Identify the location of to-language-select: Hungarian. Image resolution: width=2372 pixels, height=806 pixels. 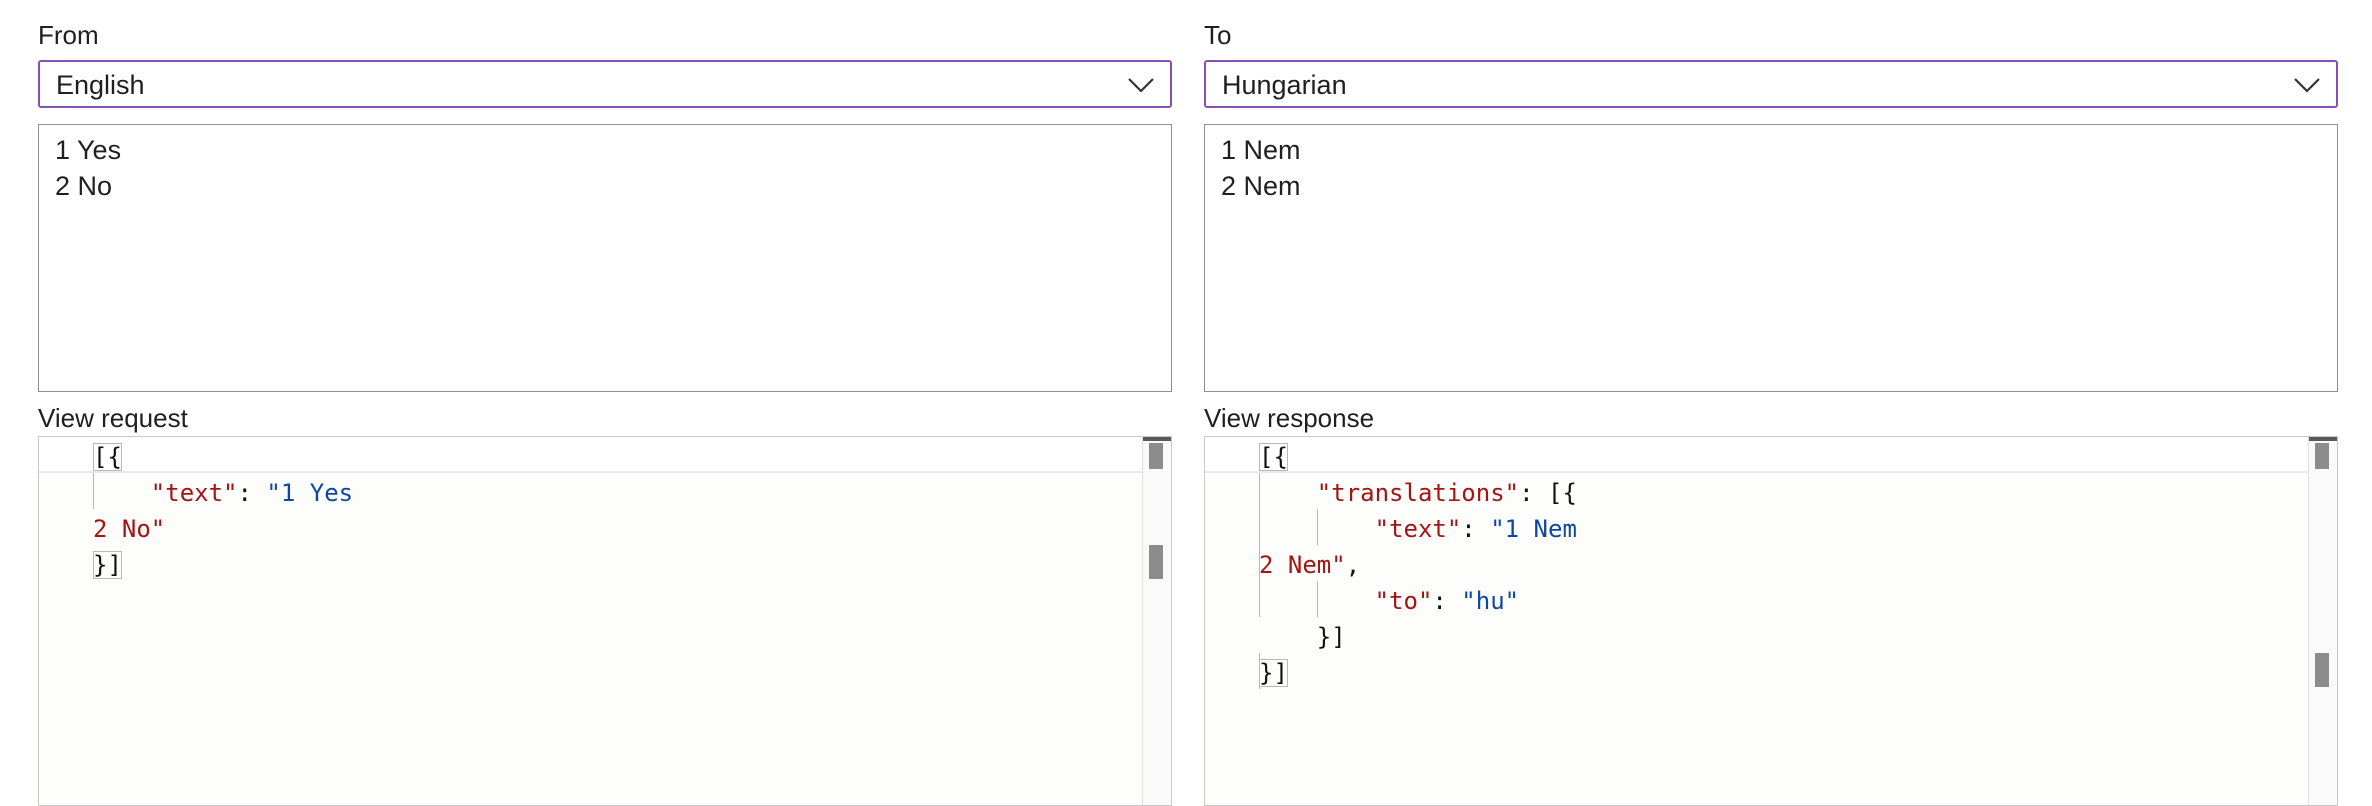
(1771, 84).